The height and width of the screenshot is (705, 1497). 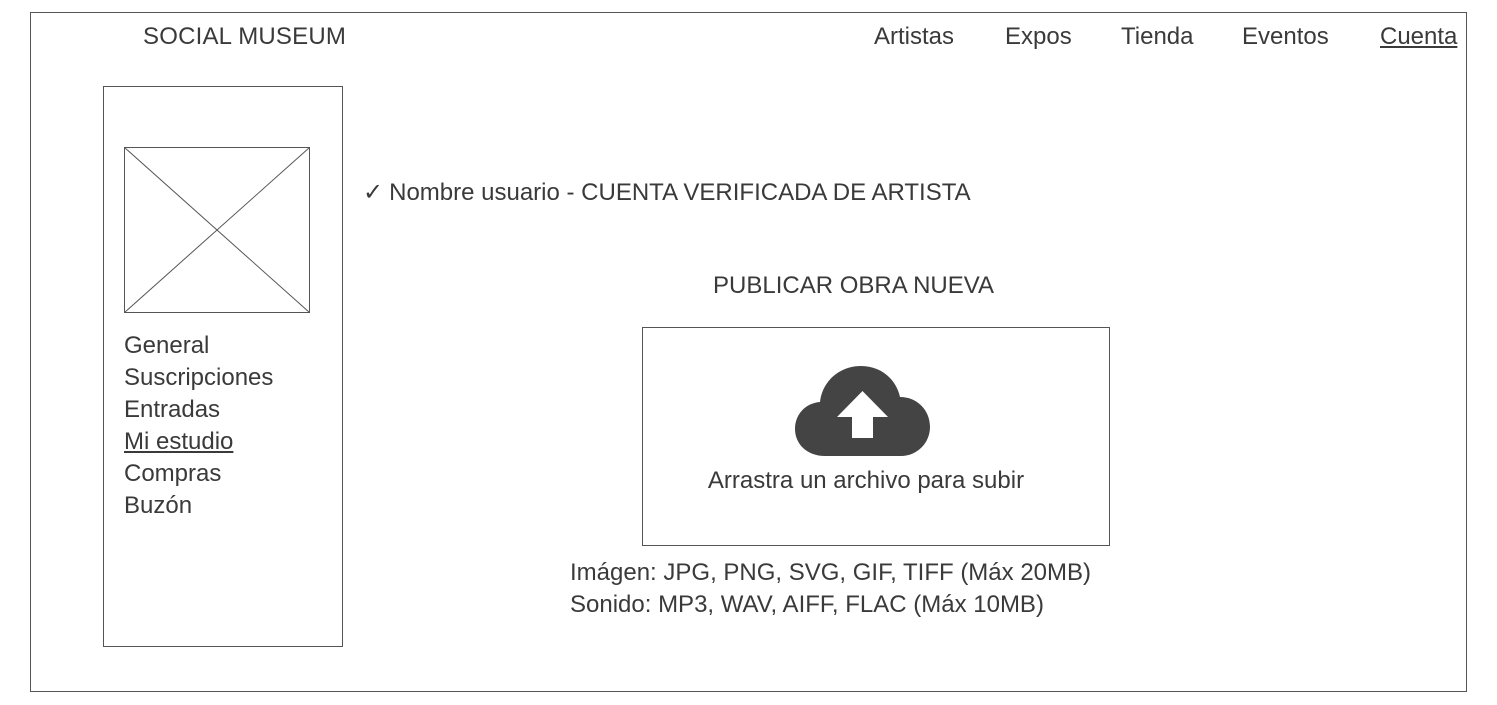 What do you see at coordinates (217, 230) in the screenshot?
I see `image-placeholder-icon` at bounding box center [217, 230].